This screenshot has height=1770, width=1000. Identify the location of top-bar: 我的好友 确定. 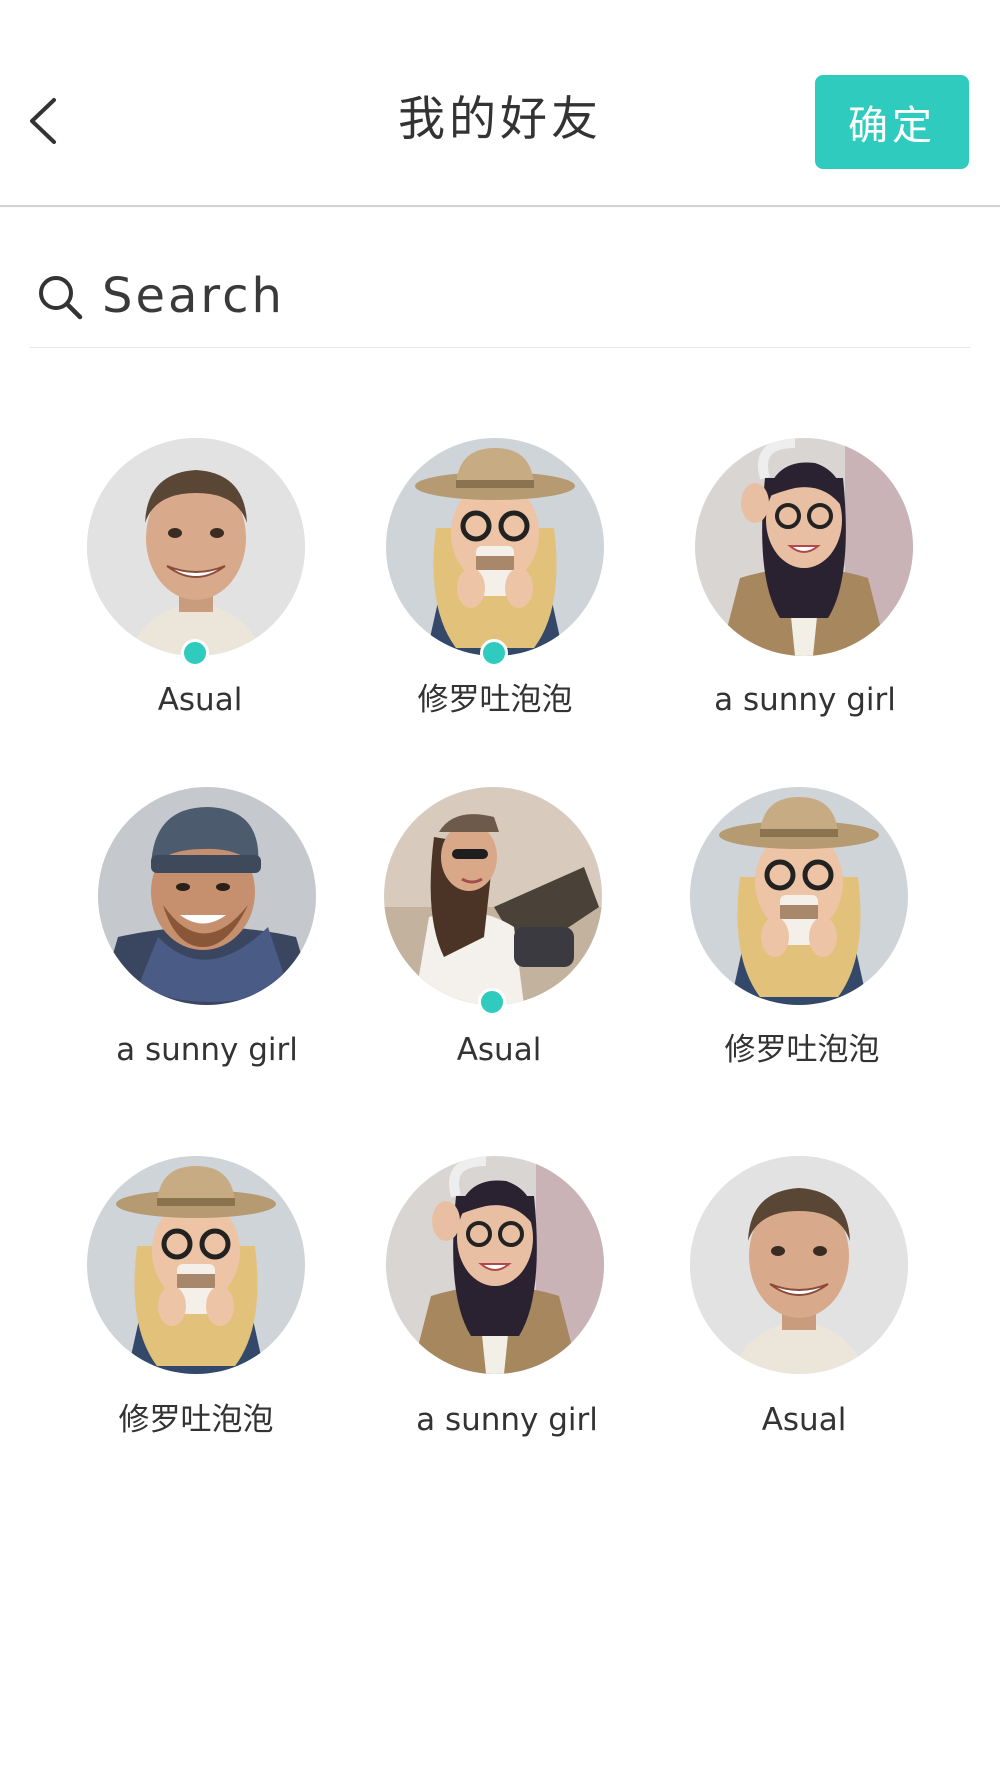
(500, 103).